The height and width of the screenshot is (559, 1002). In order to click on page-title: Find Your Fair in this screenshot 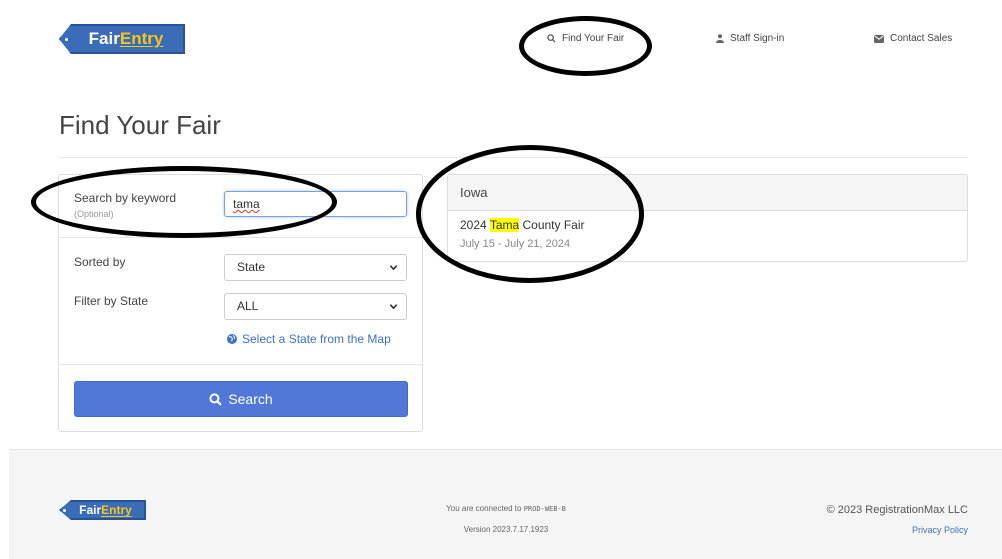, I will do `click(140, 125)`.